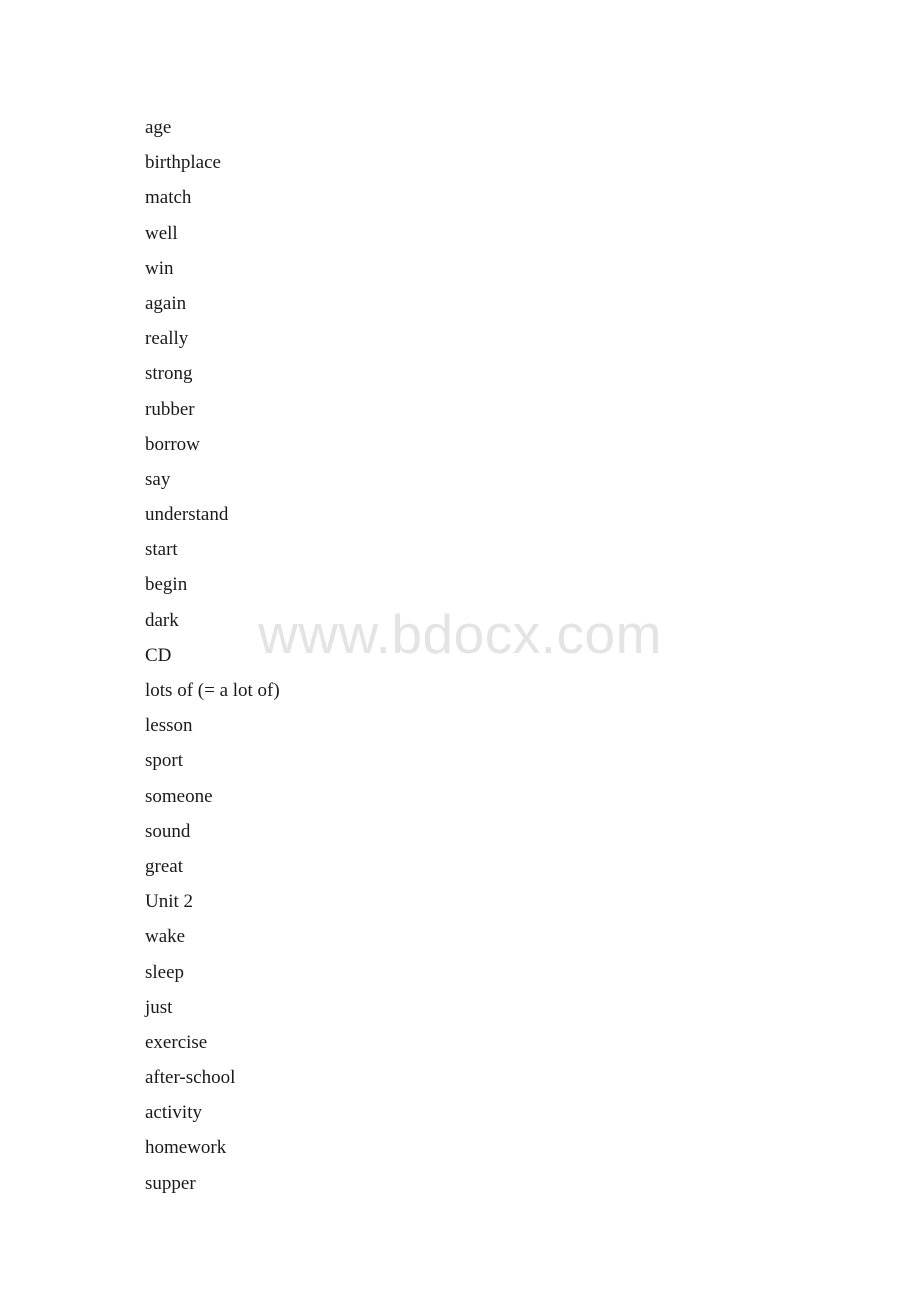 This screenshot has width=920, height=1302. Describe the element at coordinates (158, 655) in the screenshot. I see `word-list-item: CD` at that location.